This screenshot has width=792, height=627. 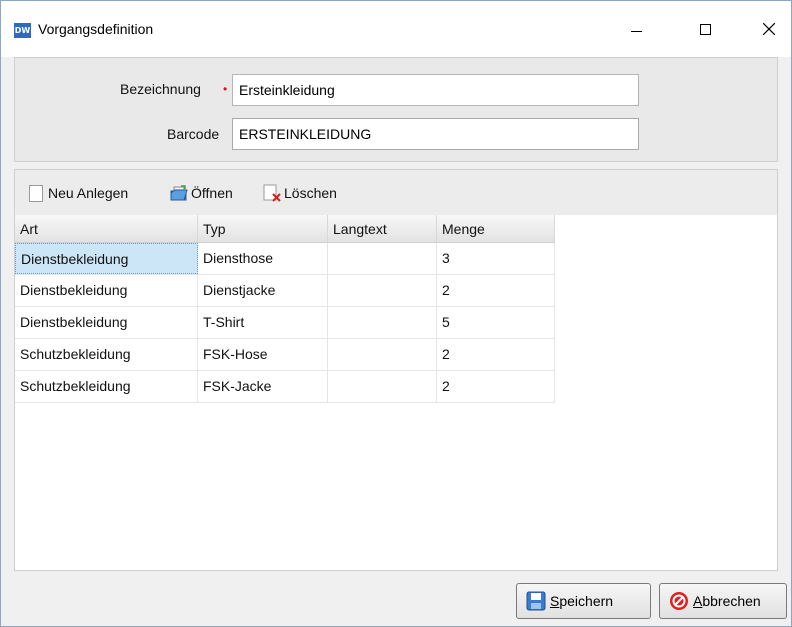 I want to click on bezeichnung-label: Bezeichnung, so click(x=160, y=89).